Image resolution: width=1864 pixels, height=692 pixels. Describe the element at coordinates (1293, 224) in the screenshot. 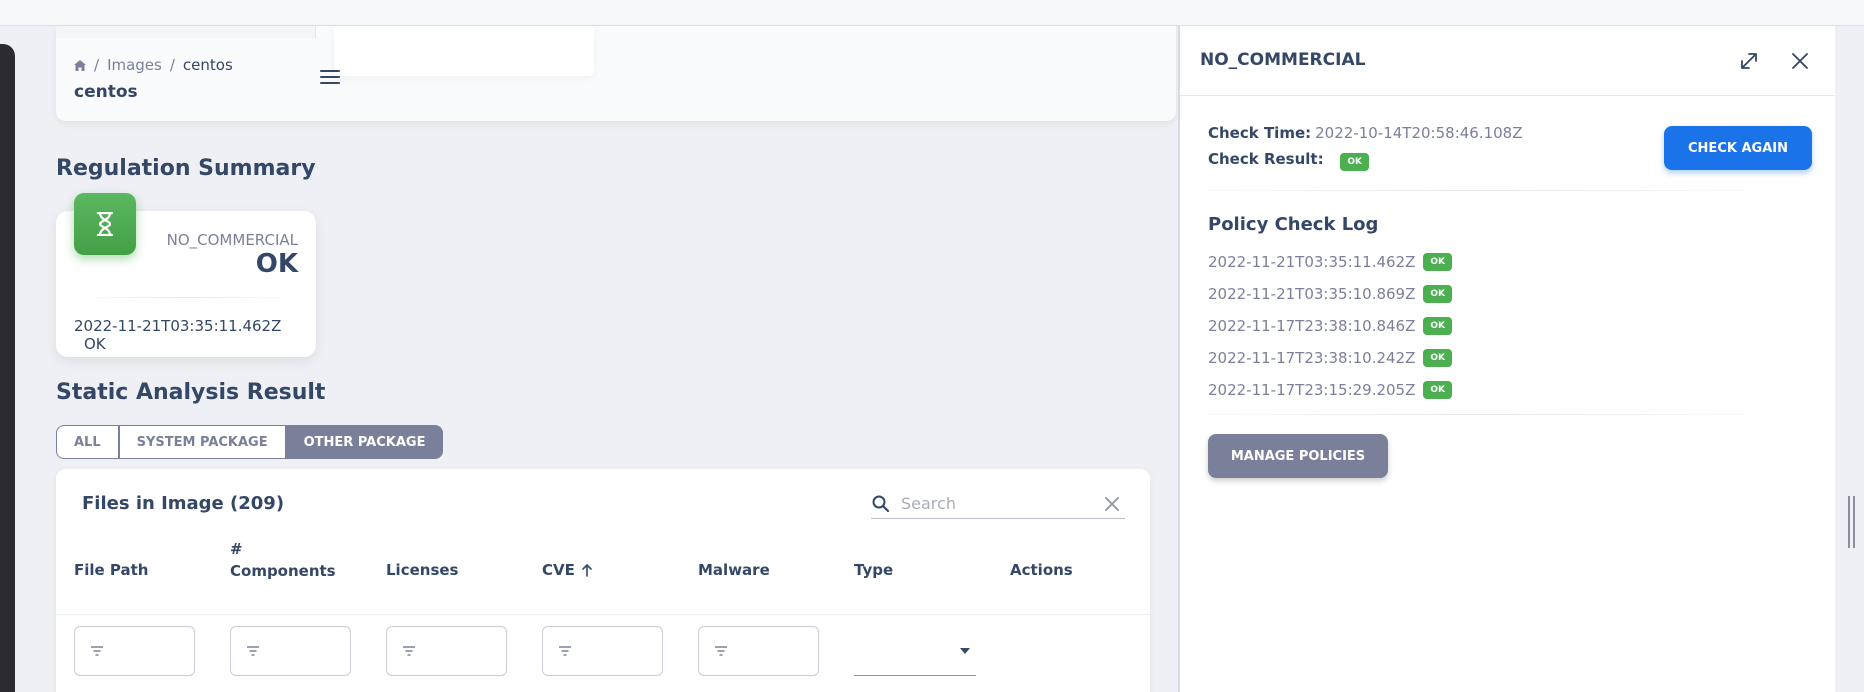

I see `policy-check-log-title: Policy Check Log` at that location.